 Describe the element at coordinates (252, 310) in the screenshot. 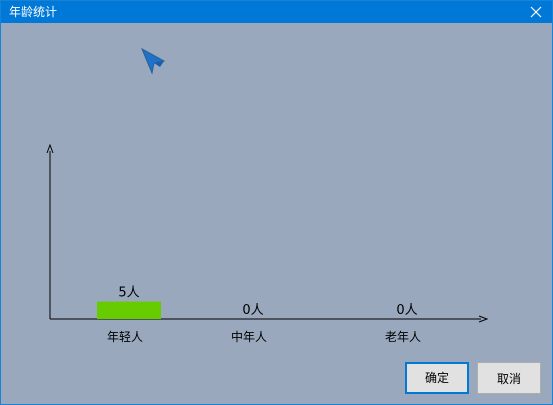

I see `data-label-1: 0人` at that location.